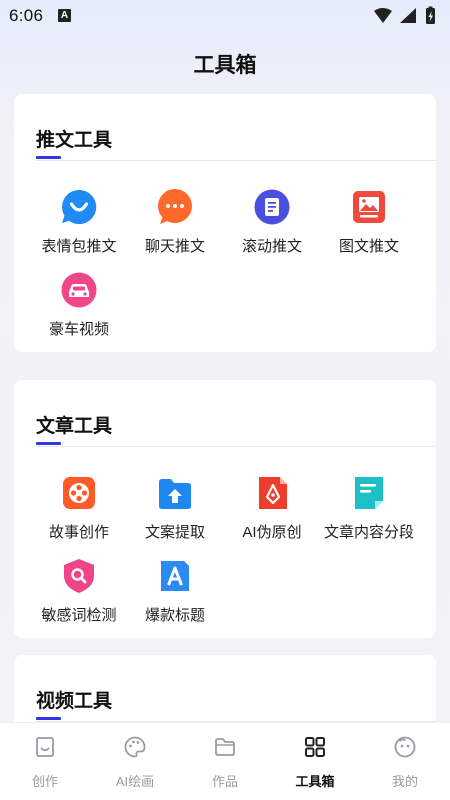  Describe the element at coordinates (225, 16) in the screenshot. I see `status-bar: 6:06 A` at that location.